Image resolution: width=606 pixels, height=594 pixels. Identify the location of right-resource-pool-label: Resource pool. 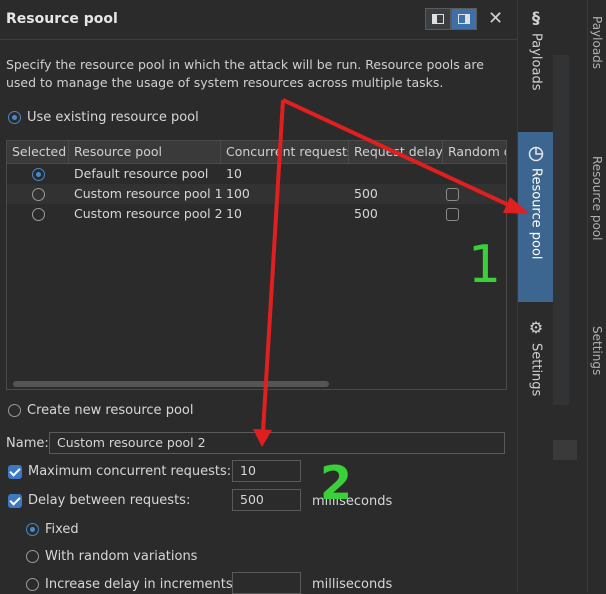
(597, 198).